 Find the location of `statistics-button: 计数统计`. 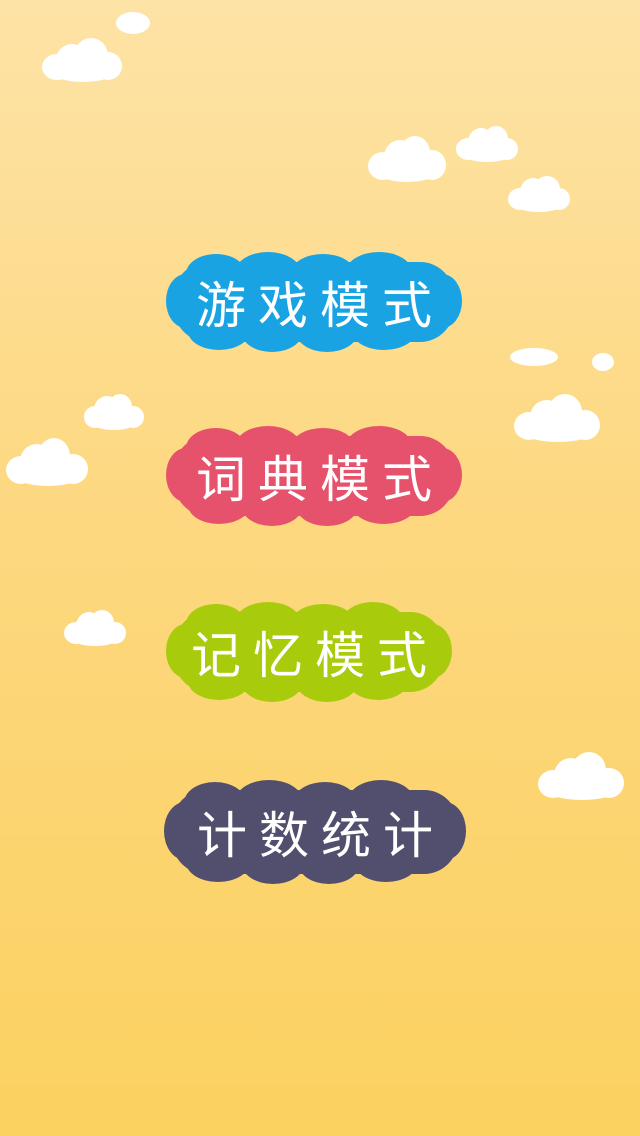

statistics-button: 计数统计 is located at coordinates (315, 832).